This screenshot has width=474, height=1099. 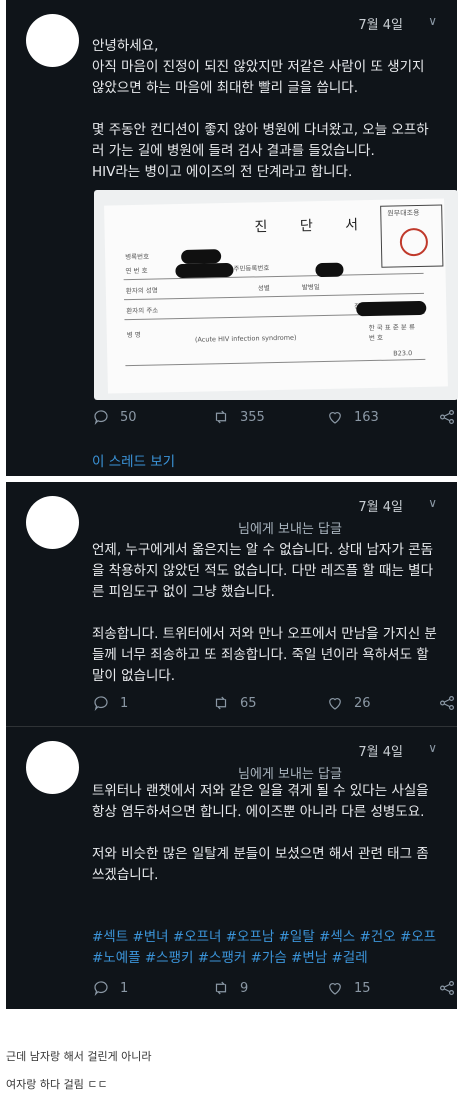 What do you see at coordinates (414, 242) in the screenshot?
I see `red-seal-icon` at bounding box center [414, 242].